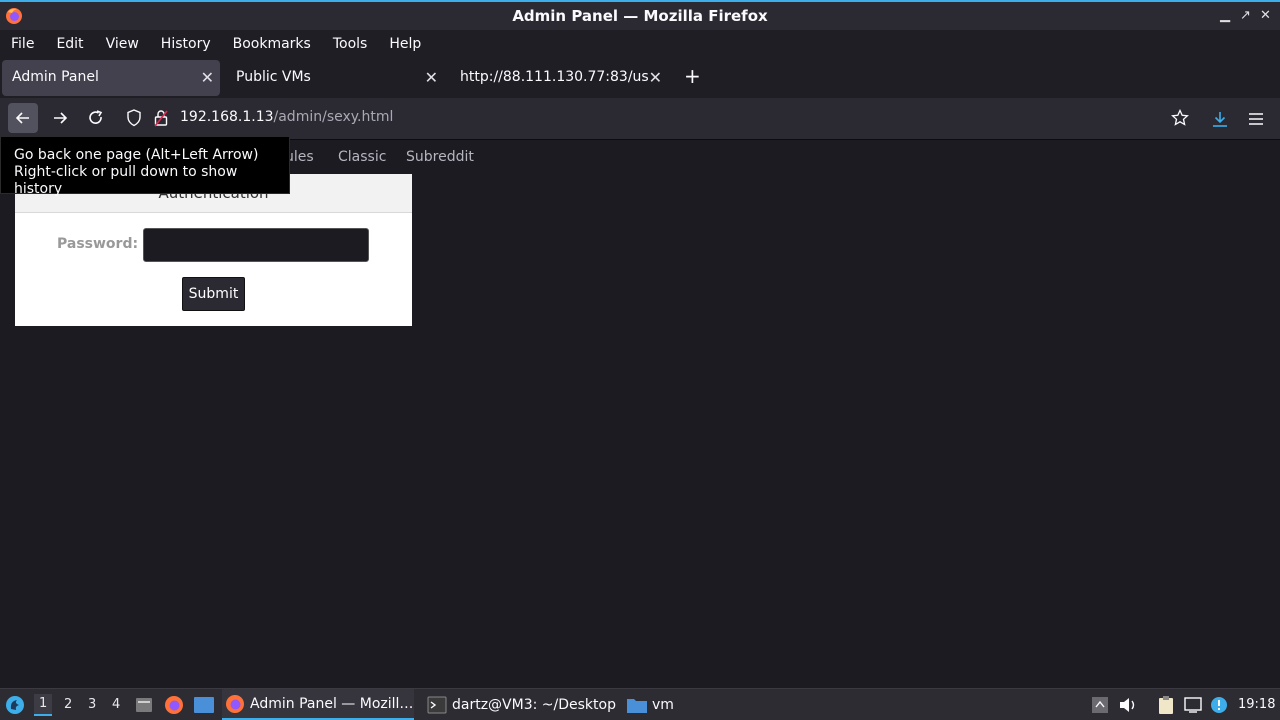  I want to click on tab-label: http://88.111.130.77:83/use, so click(554, 77).